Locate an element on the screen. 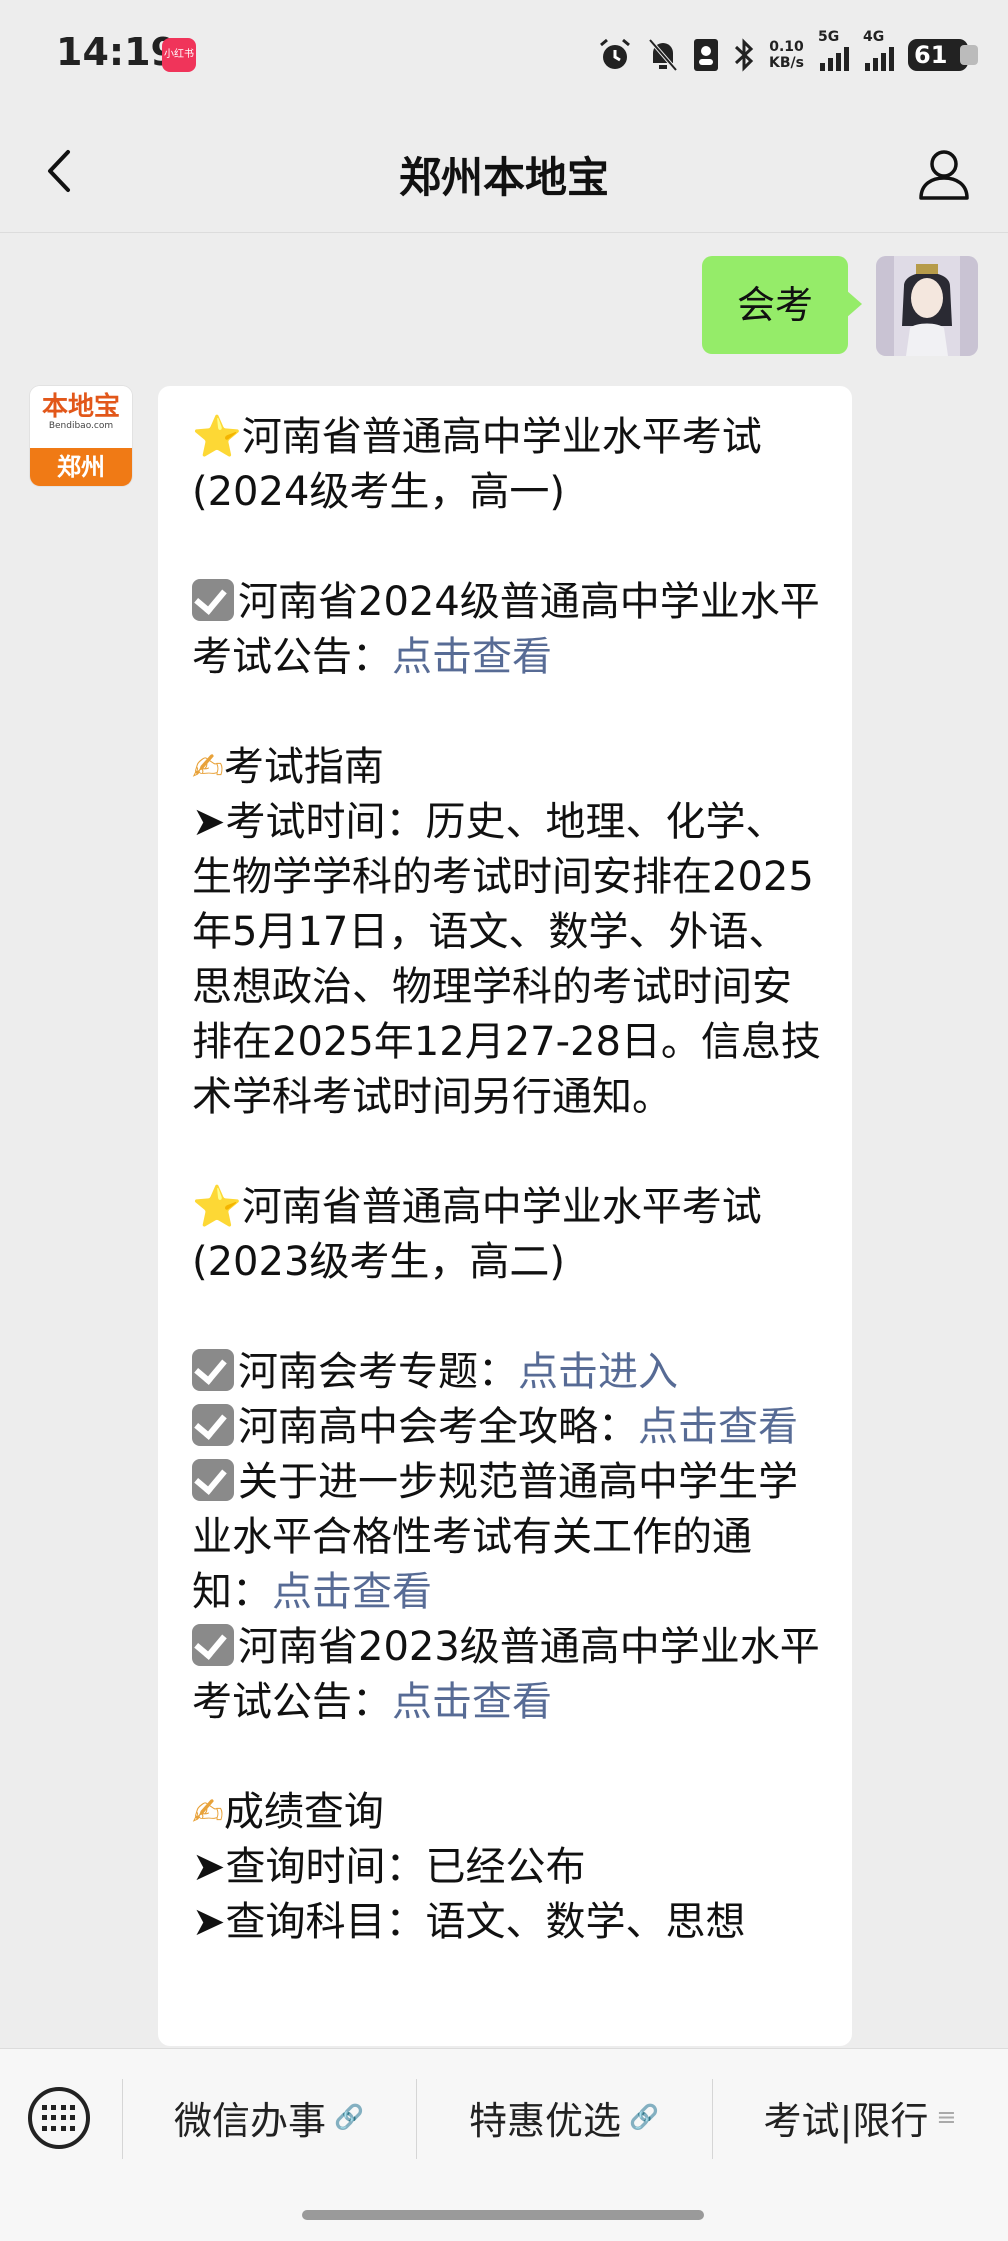 This screenshot has width=1008, height=2241. menu-item-wechat-services: 微信办事 🔗 is located at coordinates (269, 2117).